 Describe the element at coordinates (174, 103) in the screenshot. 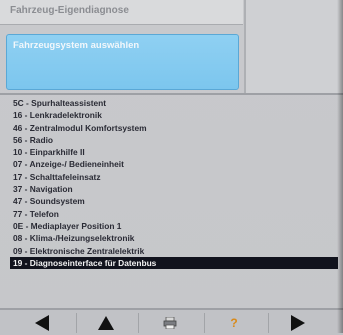

I see `list-item: 5C - Spurhalteassistent` at that location.